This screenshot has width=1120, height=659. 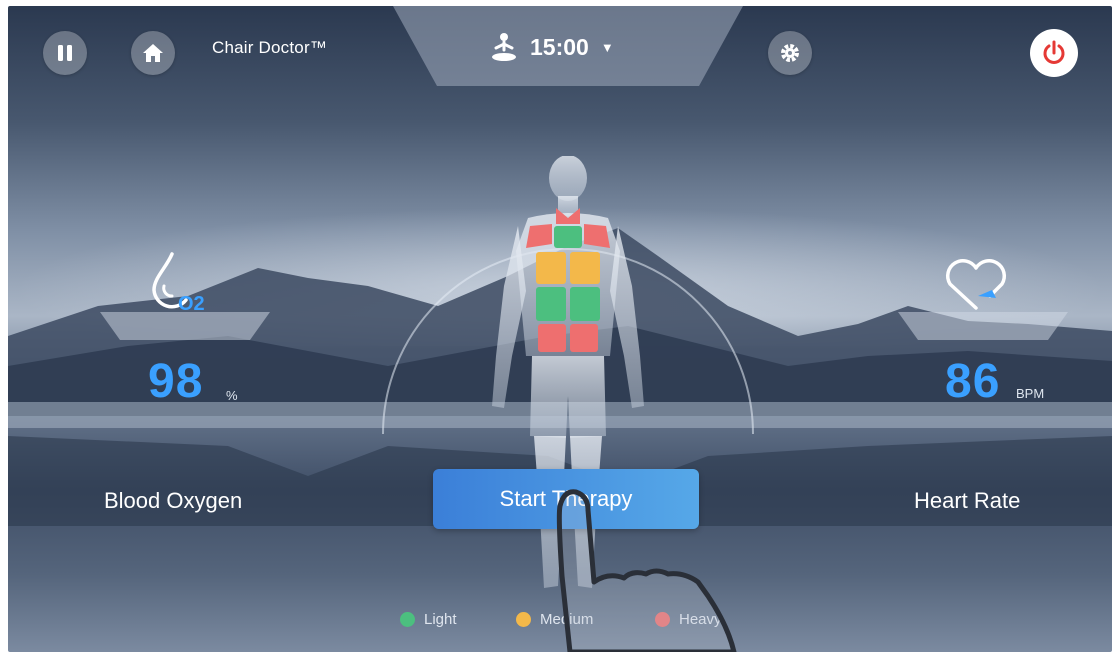 I want to click on zone-lower-left, so click(x=551, y=304).